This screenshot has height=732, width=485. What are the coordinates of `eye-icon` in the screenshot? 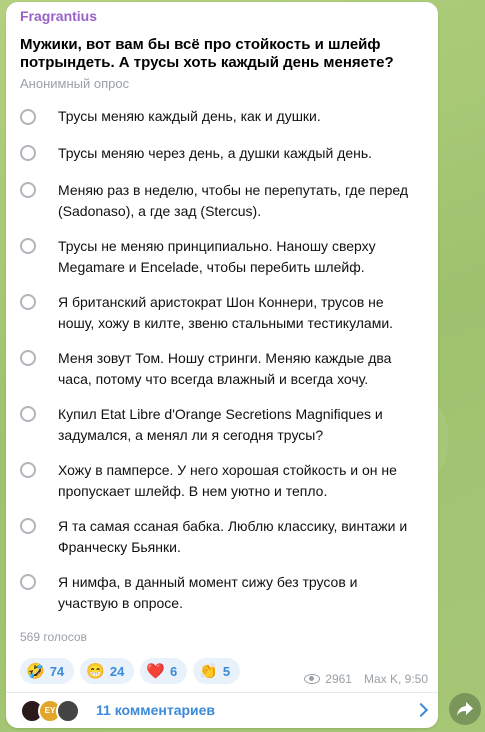 It's located at (312, 679).